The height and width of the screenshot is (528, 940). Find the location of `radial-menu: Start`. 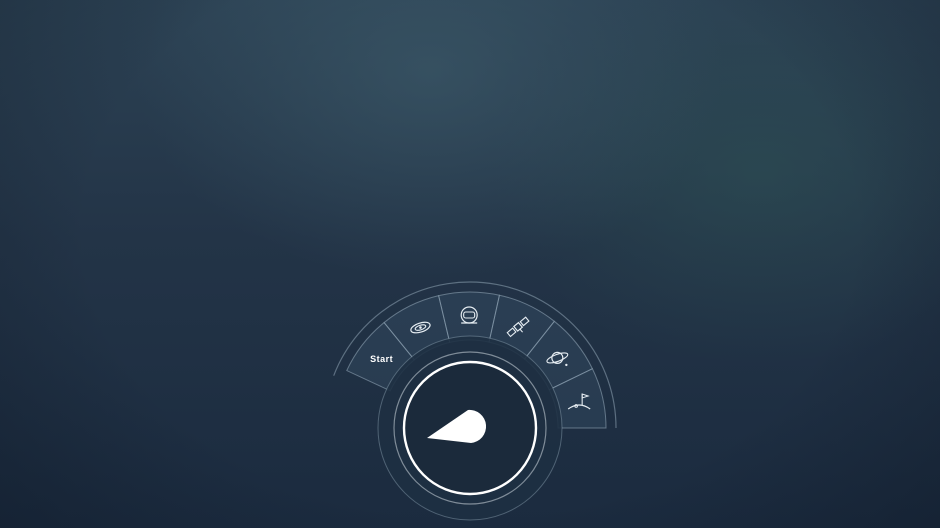

radial-menu: Start is located at coordinates (475, 401).